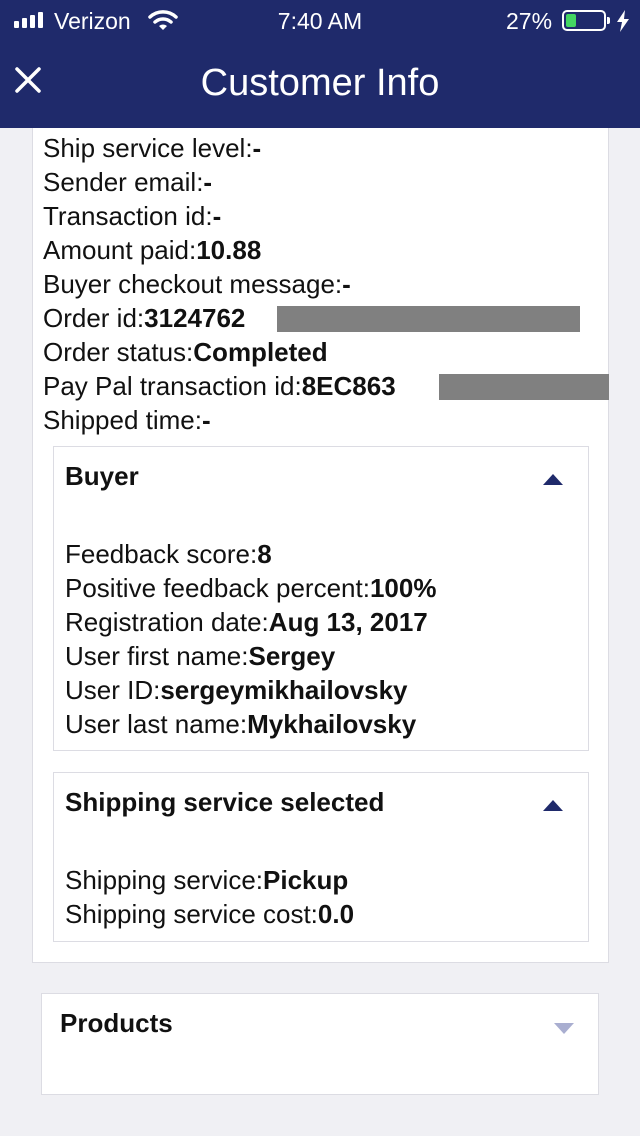 The width and height of the screenshot is (640, 1136). I want to click on order-field-ship-service-level: Ship service level:-, so click(152, 148).